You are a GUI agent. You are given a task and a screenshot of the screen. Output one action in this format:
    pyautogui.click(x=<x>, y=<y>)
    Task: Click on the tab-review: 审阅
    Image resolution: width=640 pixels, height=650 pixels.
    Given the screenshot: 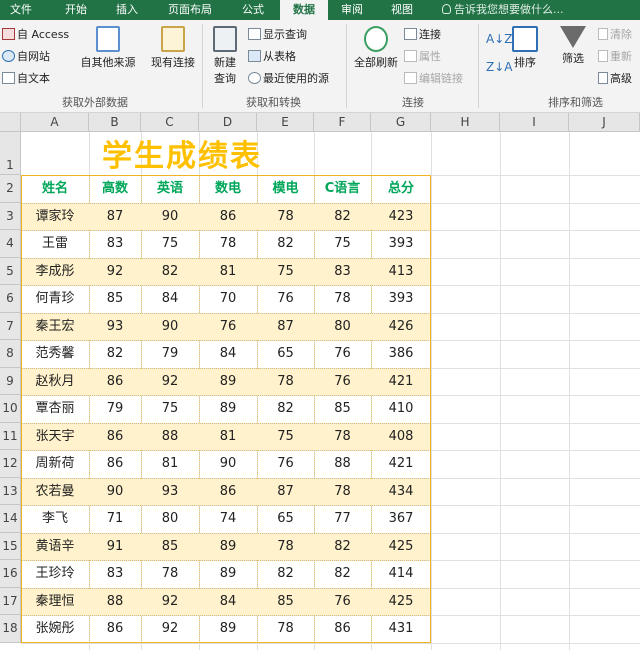 What is the action you would take?
    pyautogui.click(x=352, y=10)
    